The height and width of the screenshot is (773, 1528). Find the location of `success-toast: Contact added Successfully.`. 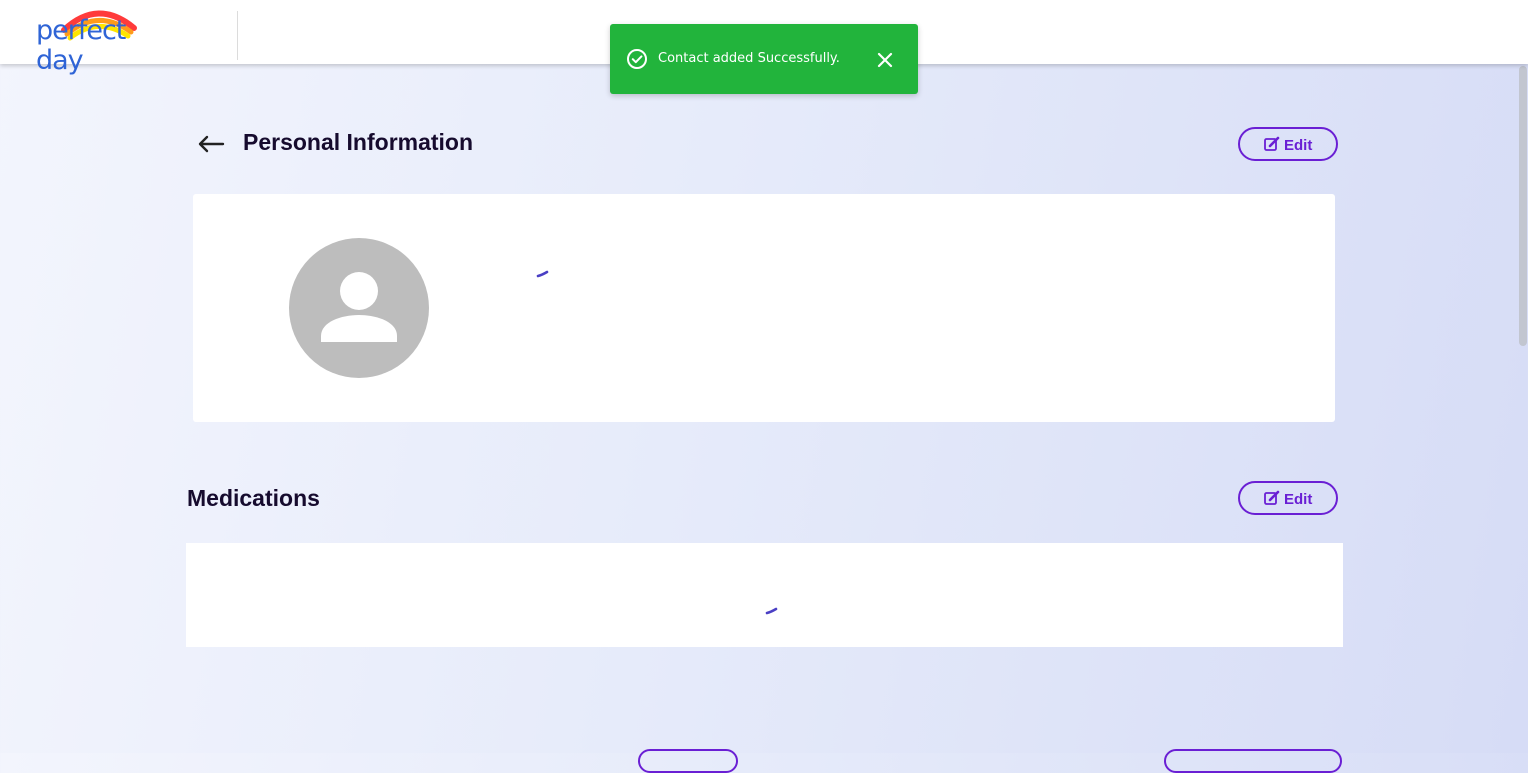

success-toast: Contact added Successfully. is located at coordinates (764, 59).